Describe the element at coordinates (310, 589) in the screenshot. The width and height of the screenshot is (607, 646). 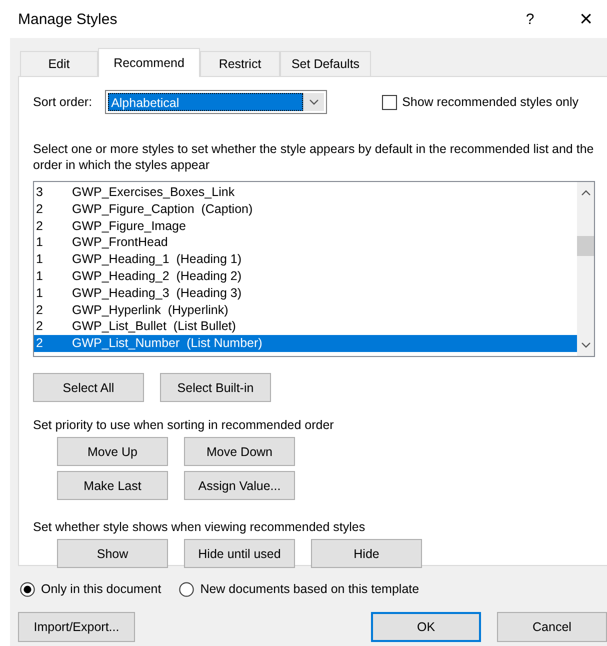
I see `radio-label: New documents based on this template` at that location.